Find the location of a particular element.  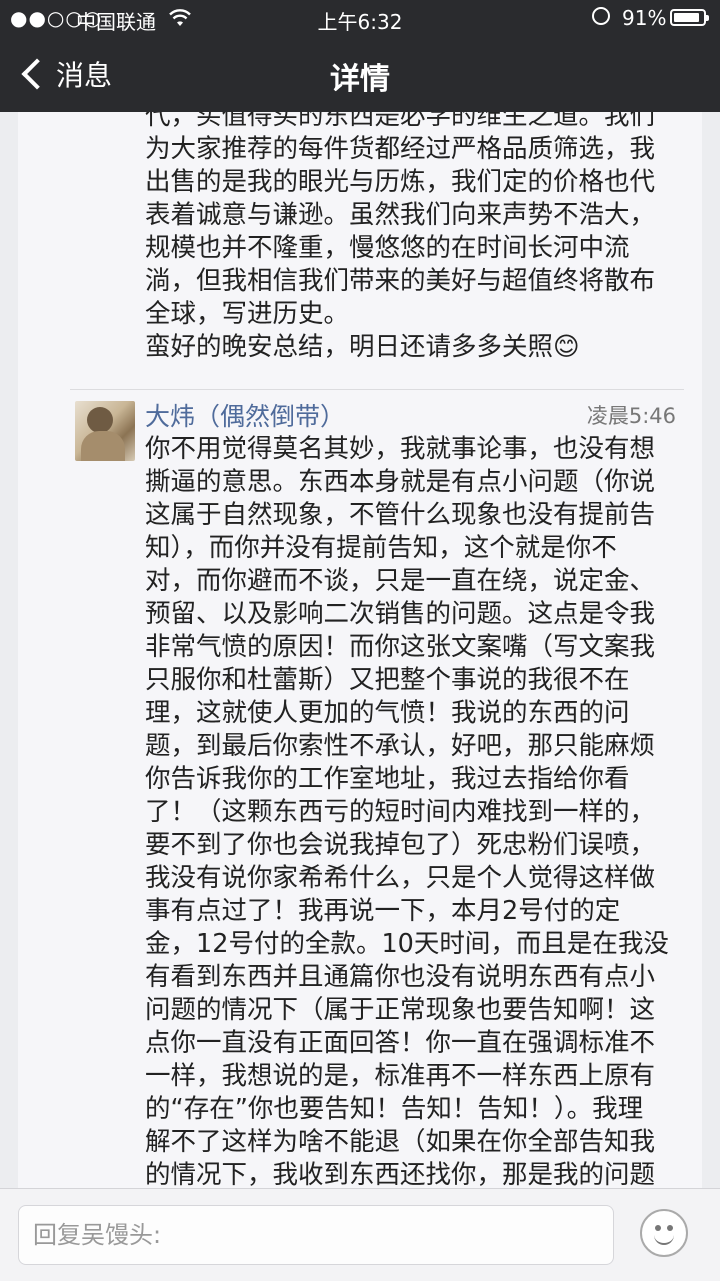

page-title: 详情 is located at coordinates (360, 79).